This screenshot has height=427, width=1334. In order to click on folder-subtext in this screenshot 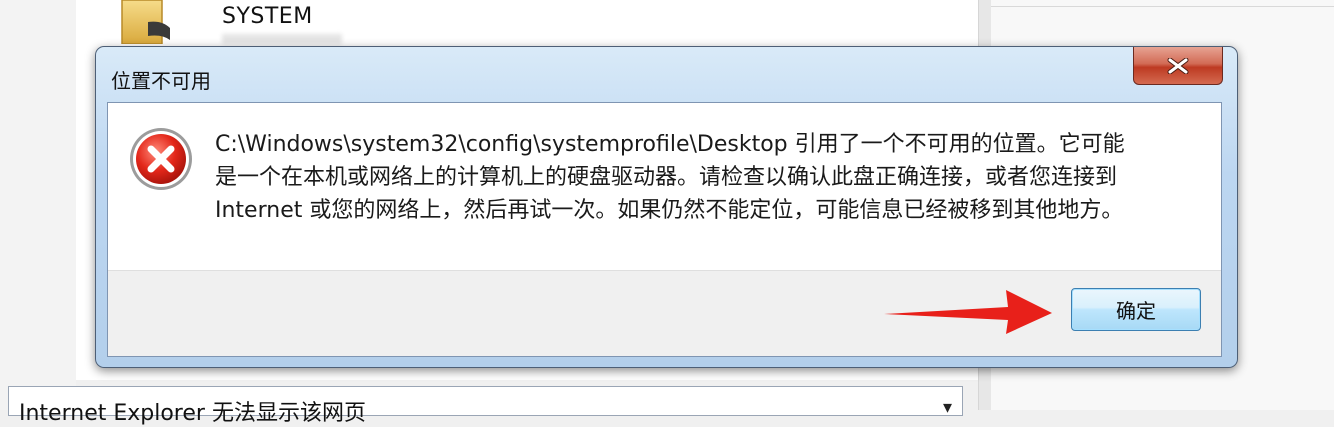, I will do `click(282, 39)`.